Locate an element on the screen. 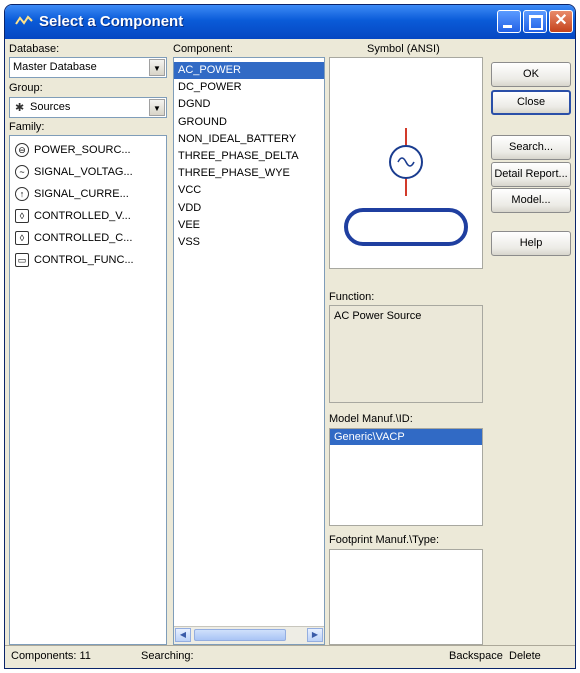 This screenshot has height=673, width=580. minimize-icon is located at coordinates (507, 26).